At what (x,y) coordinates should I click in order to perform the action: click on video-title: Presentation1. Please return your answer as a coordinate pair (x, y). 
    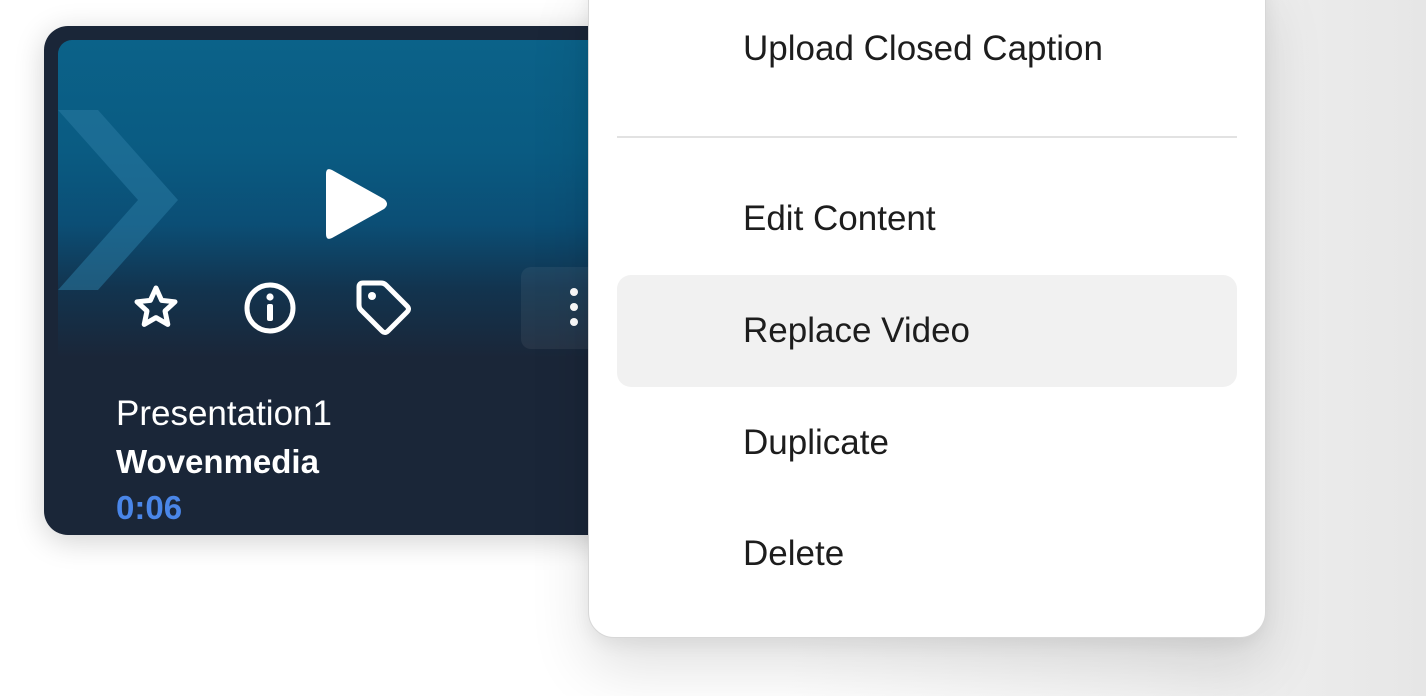
    Looking at the image, I should click on (224, 414).